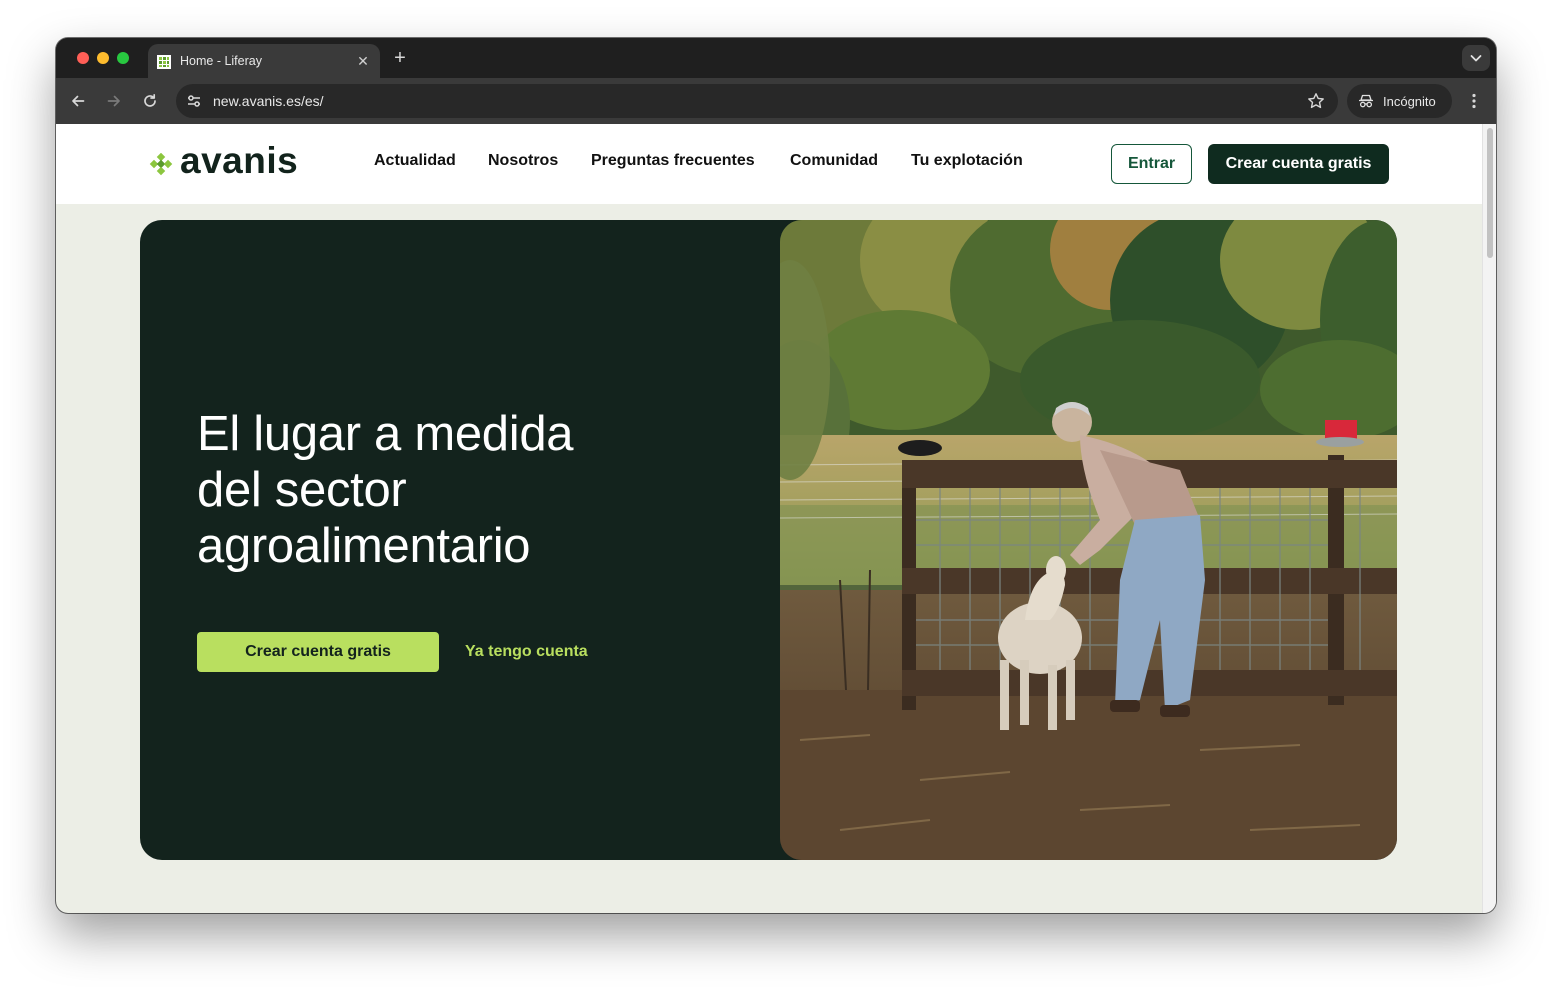 This screenshot has width=1552, height=987. I want to click on tab-search-button, so click(1476, 58).